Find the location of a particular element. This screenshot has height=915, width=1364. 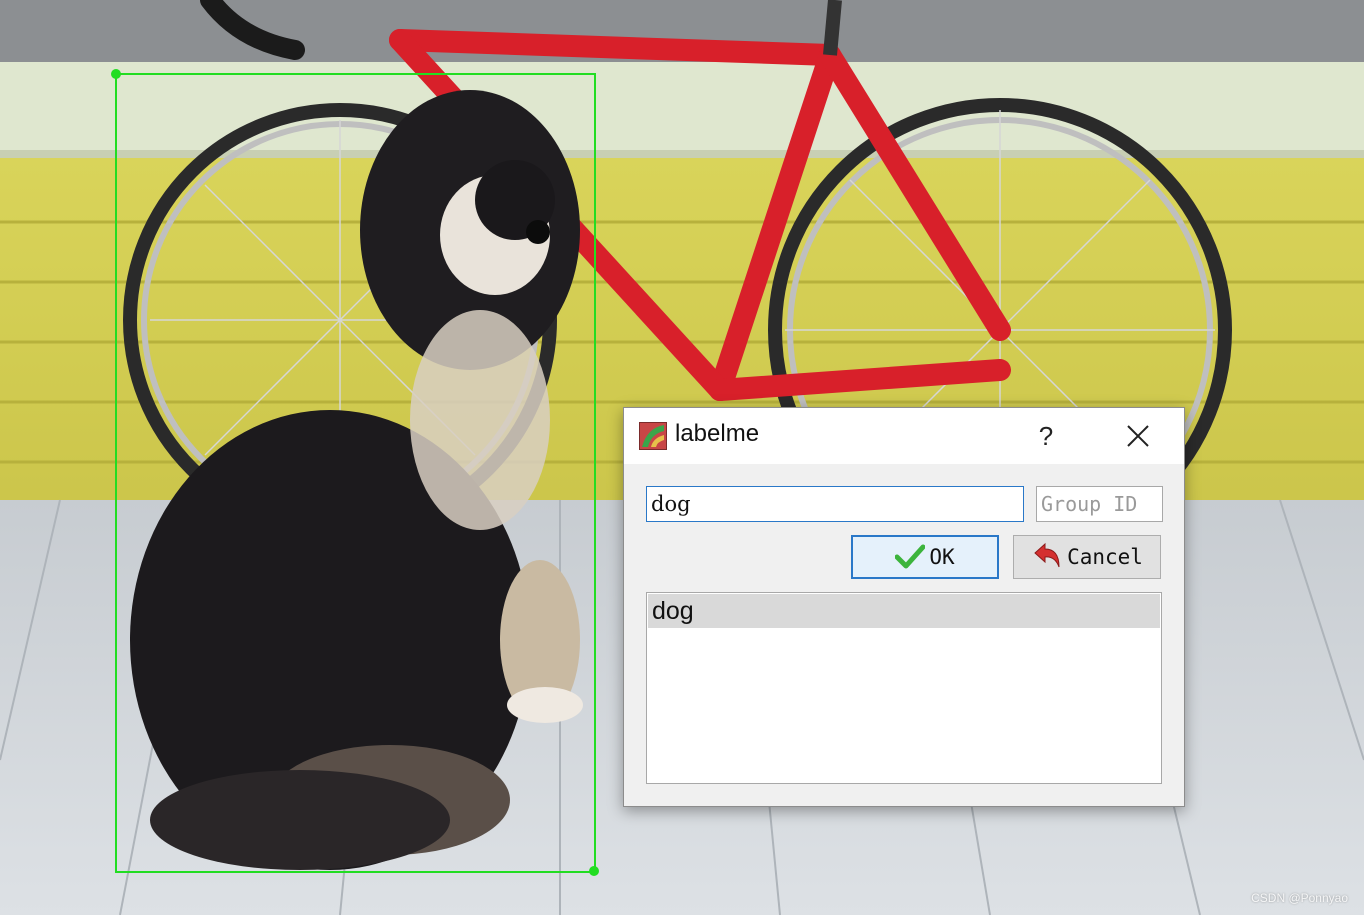

ok-label: OK is located at coordinates (942, 557).